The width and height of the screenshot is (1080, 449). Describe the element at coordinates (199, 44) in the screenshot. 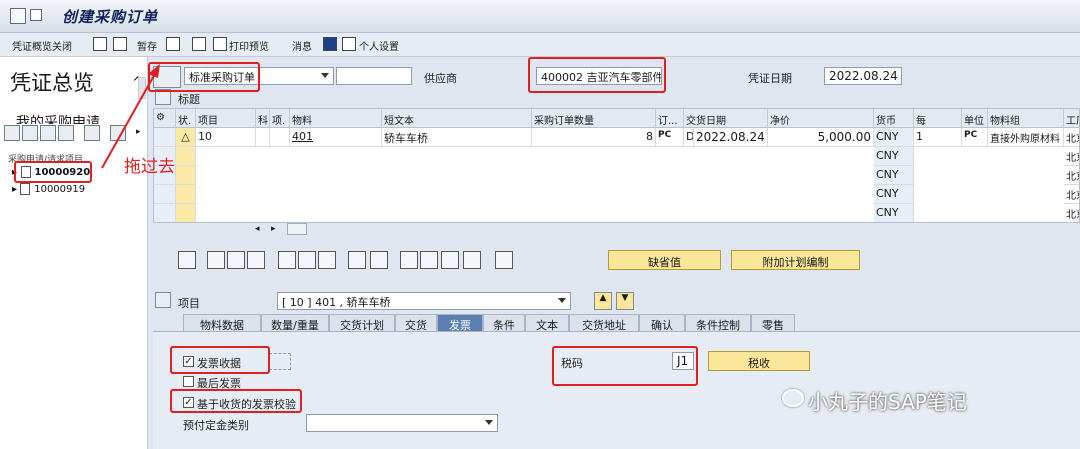

I see `print-icon` at that location.